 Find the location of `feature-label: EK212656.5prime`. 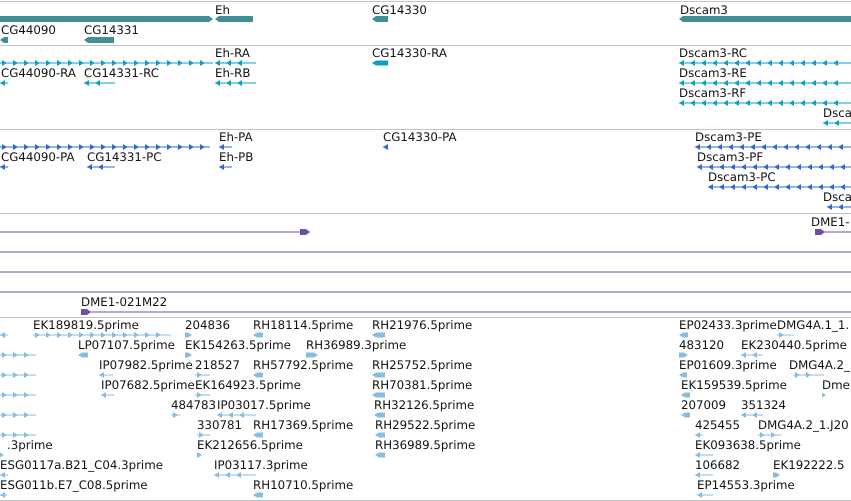

feature-label: EK212656.5prime is located at coordinates (250, 445).